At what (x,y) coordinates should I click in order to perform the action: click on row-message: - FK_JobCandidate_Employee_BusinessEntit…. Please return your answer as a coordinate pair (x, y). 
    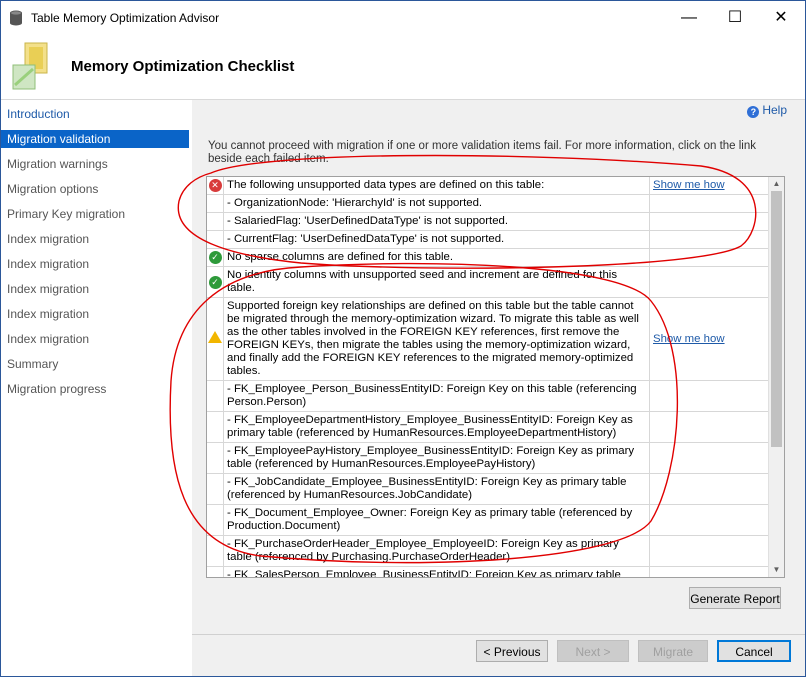
    Looking at the image, I should click on (436, 489).